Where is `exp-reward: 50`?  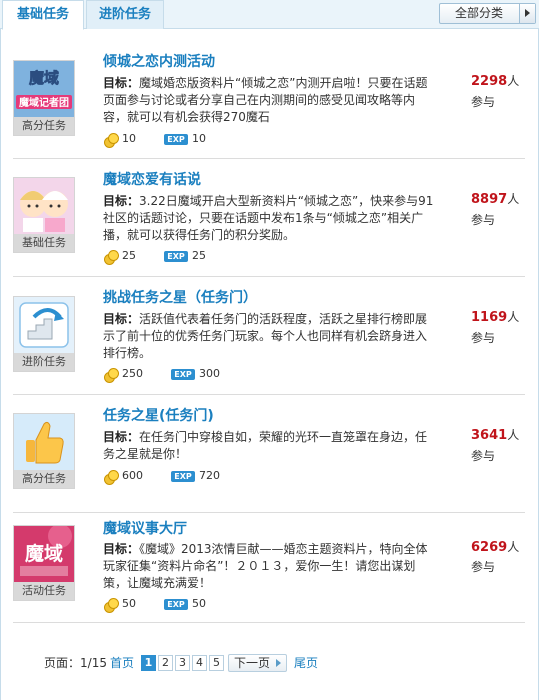 exp-reward: 50 is located at coordinates (199, 603).